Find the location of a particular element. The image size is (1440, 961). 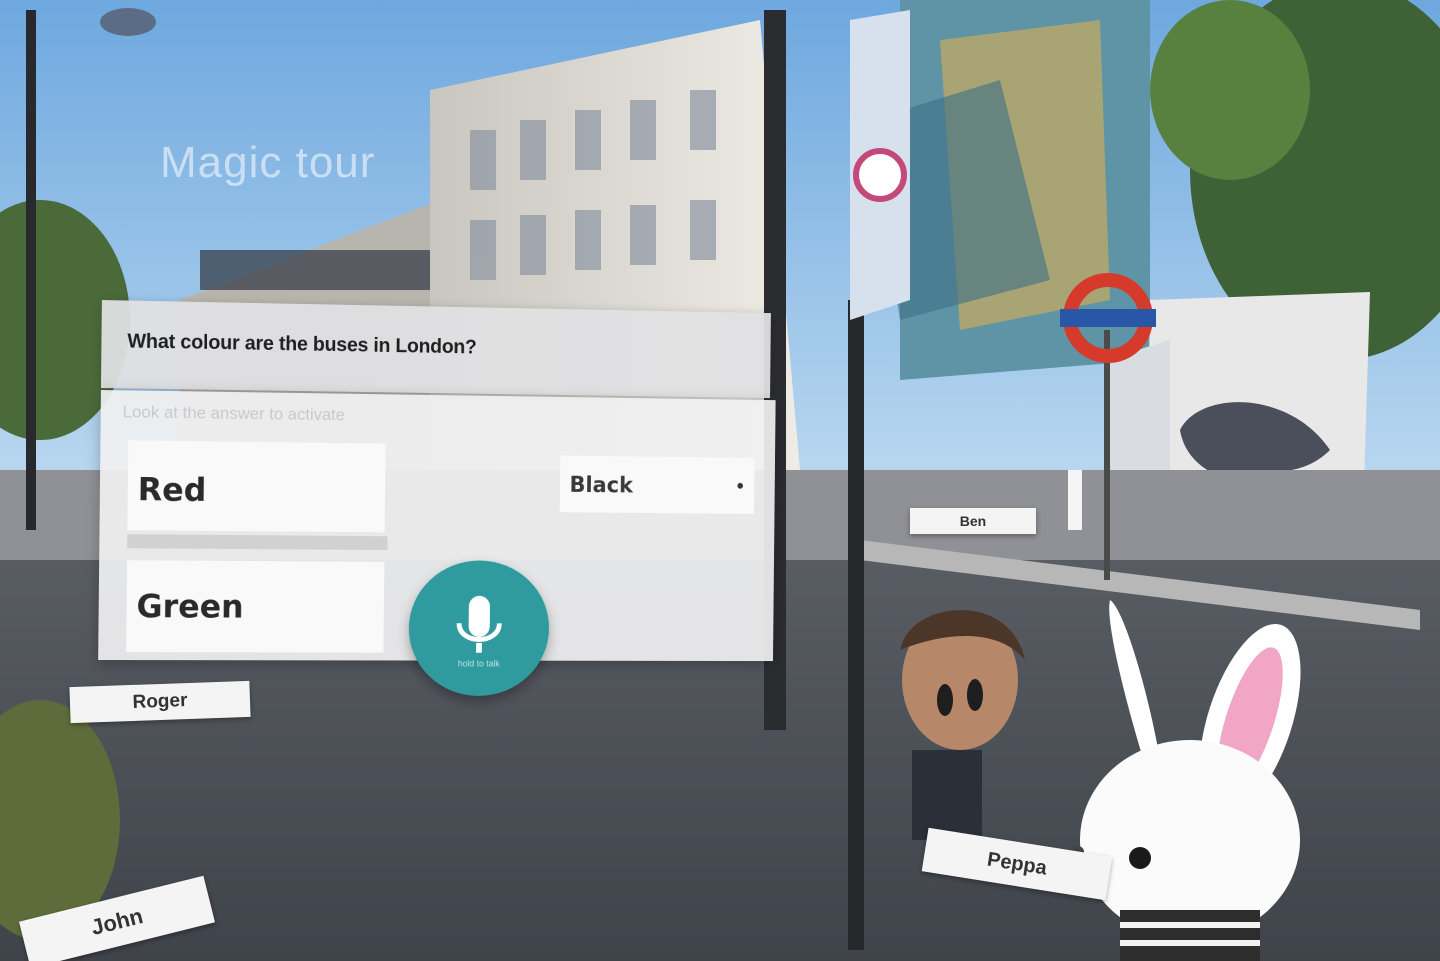

gaze-cursor-dot is located at coordinates (740, 486).